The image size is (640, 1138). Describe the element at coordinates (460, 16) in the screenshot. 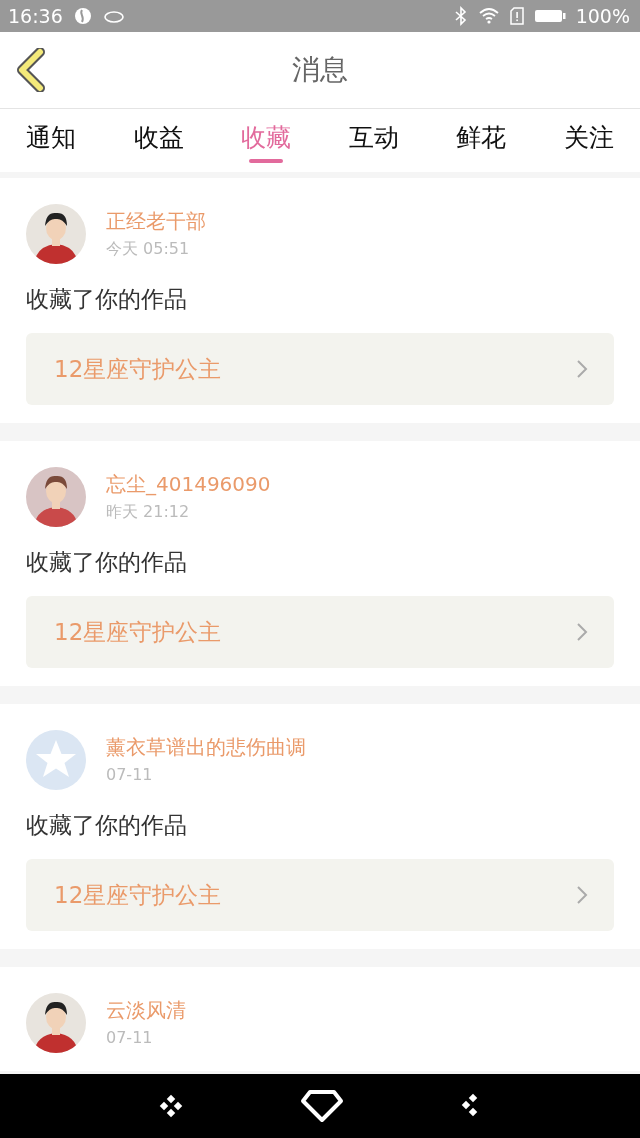

I see `bluetooth-icon` at that location.